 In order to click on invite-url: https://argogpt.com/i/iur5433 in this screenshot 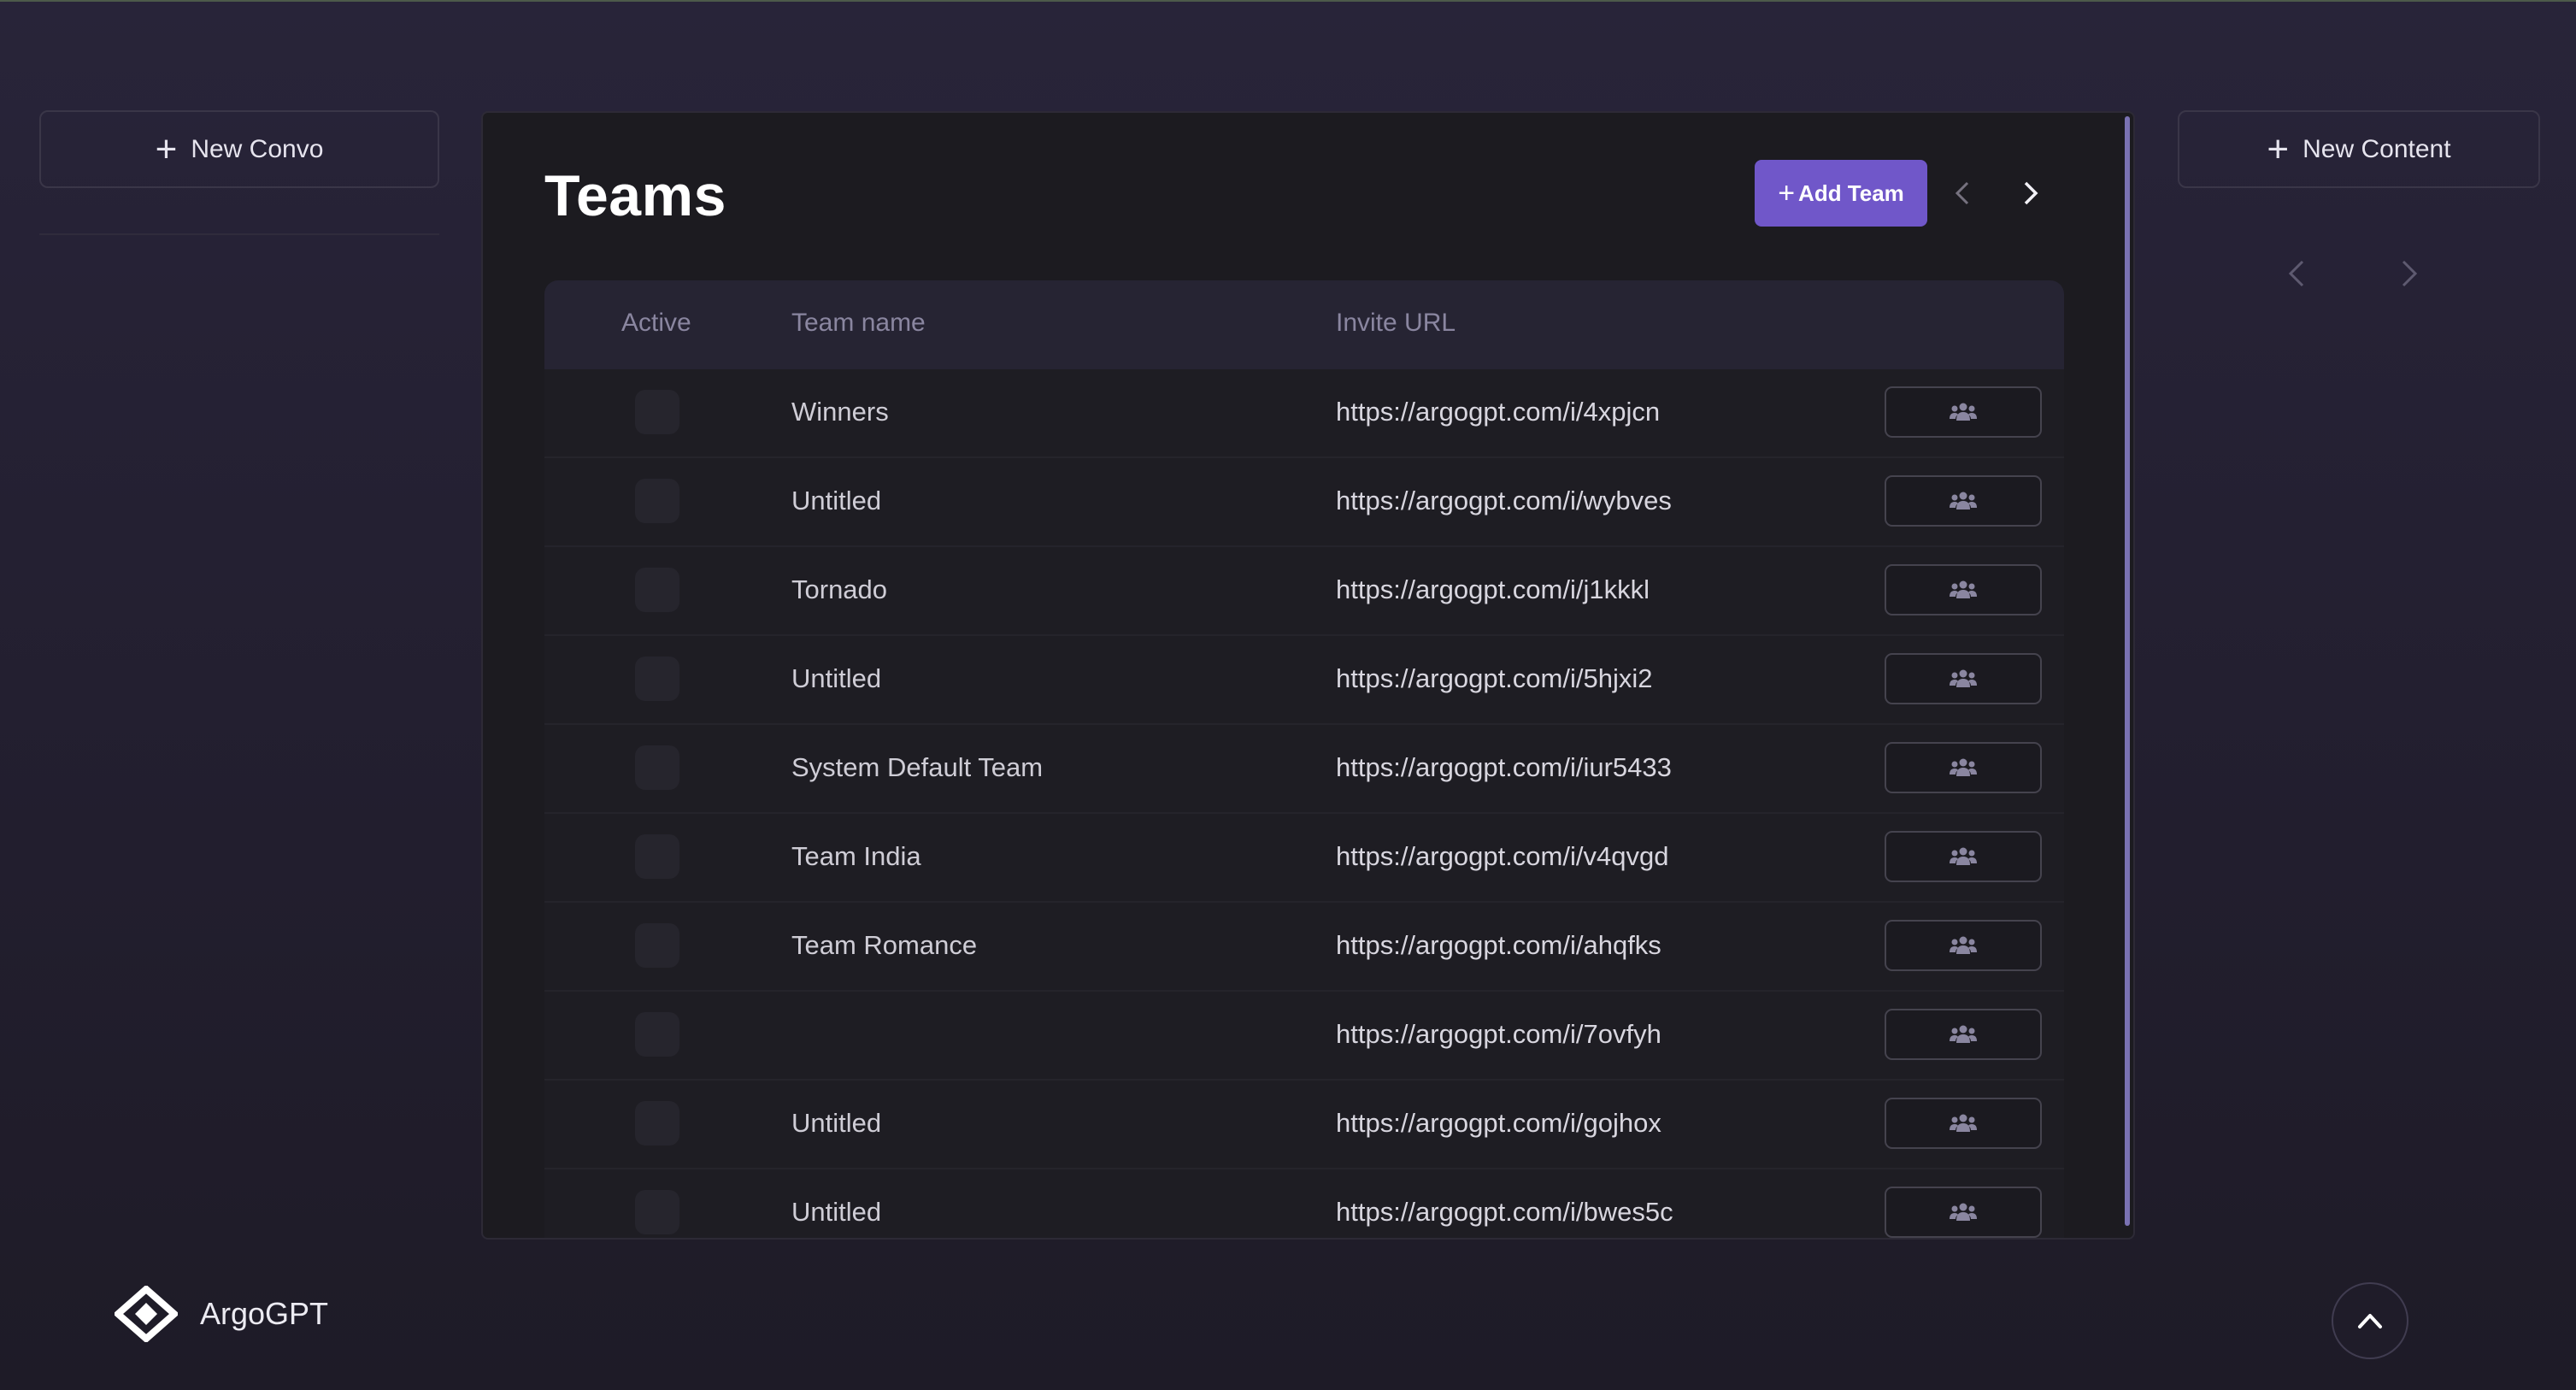, I will do `click(1504, 767)`.